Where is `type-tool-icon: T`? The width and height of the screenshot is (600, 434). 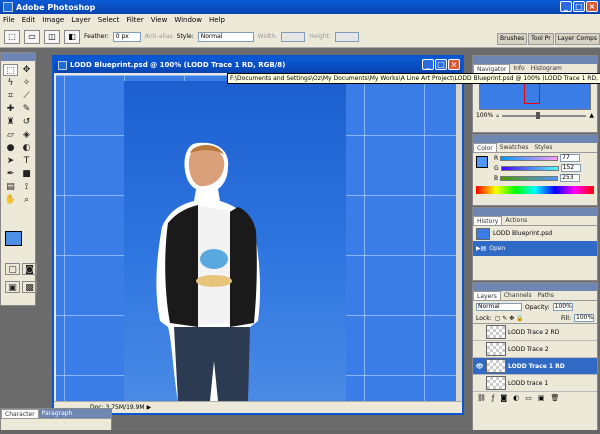 type-tool-icon: T is located at coordinates (26, 161).